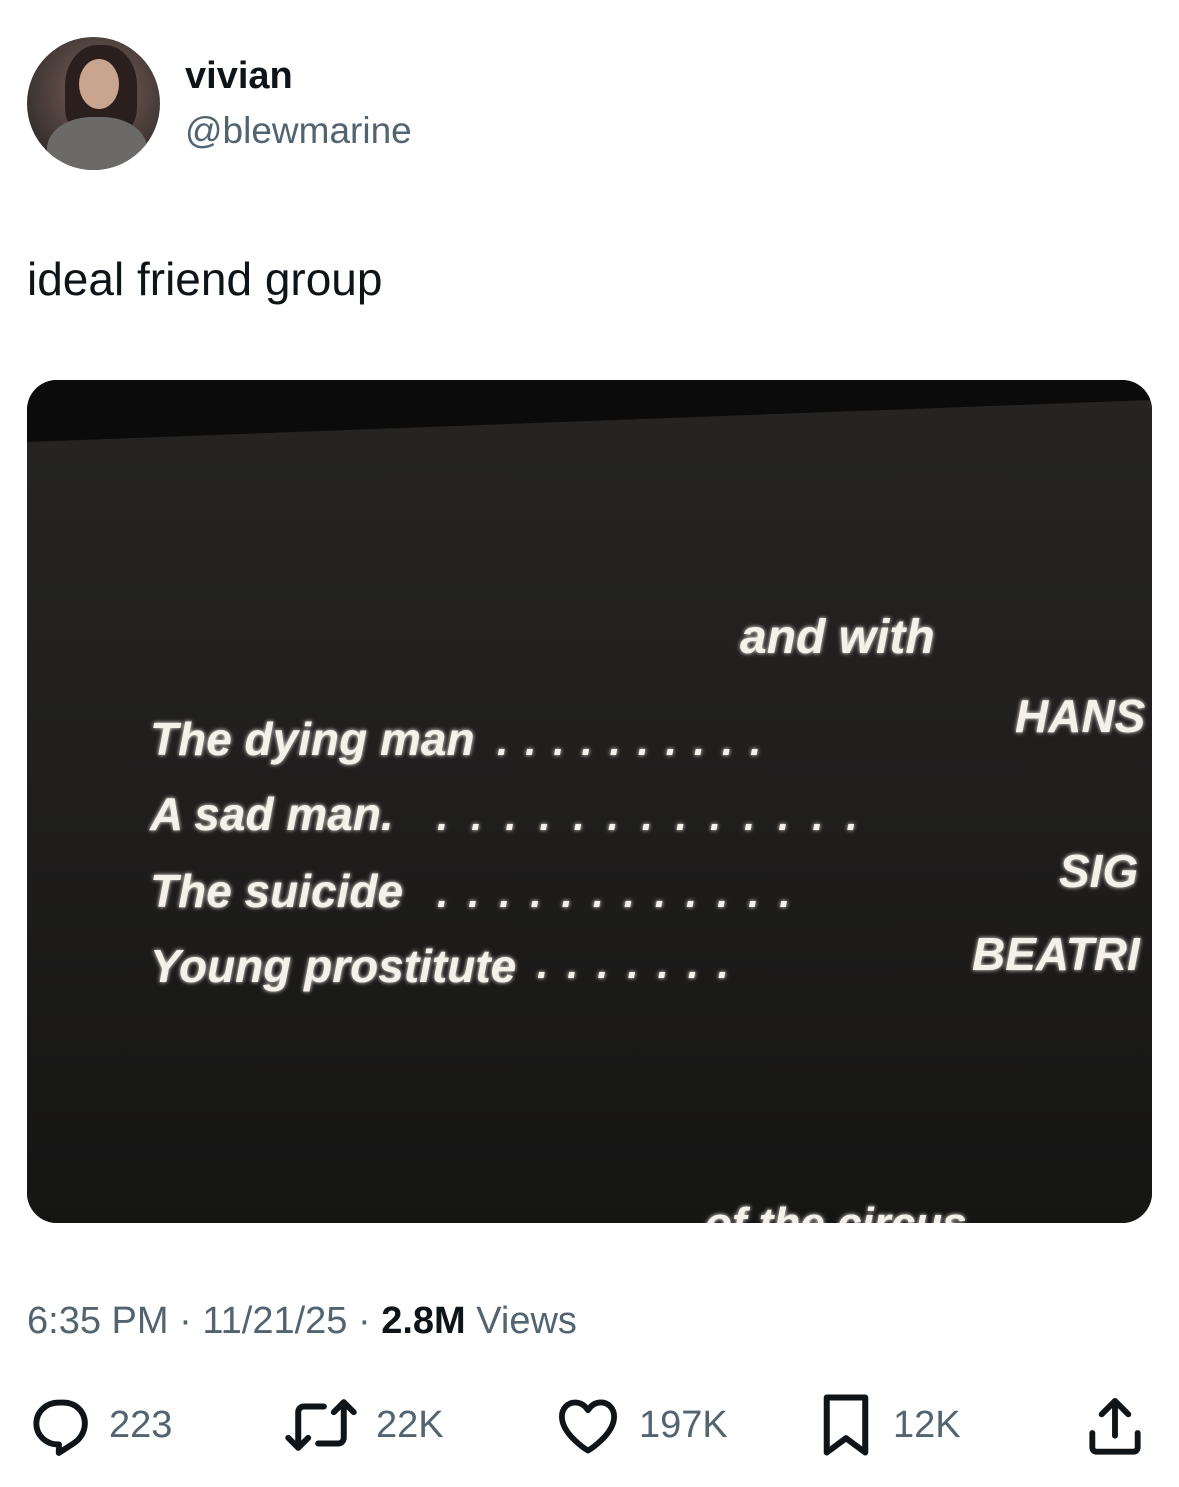 This screenshot has width=1179, height=1487. I want to click on bookmark-icon, so click(846, 1425).